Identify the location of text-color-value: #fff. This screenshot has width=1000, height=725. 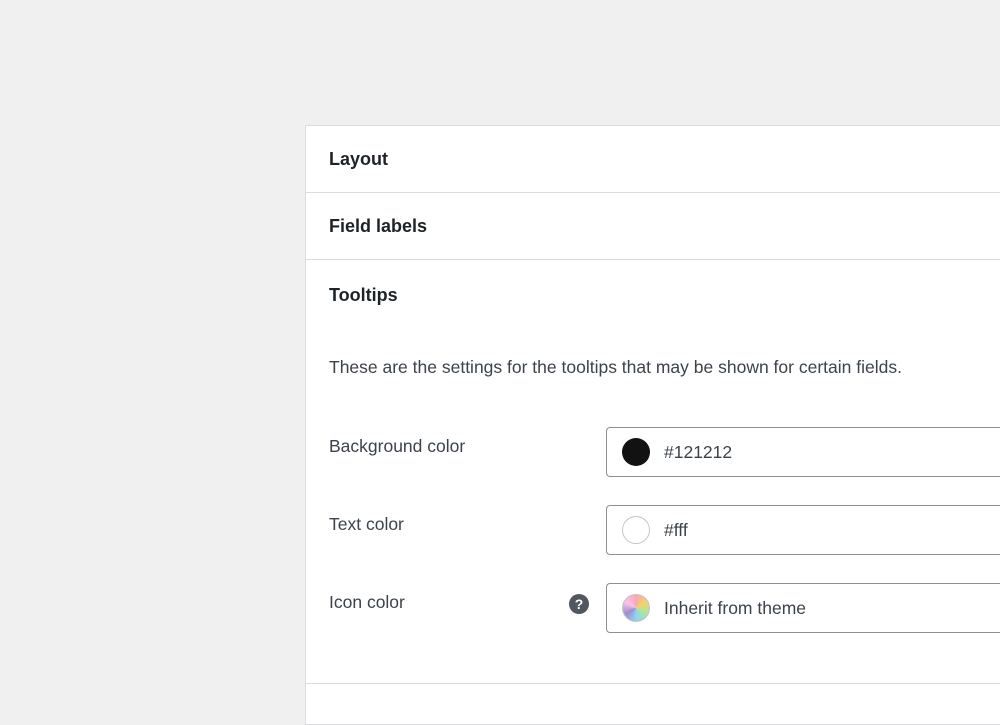
(676, 529).